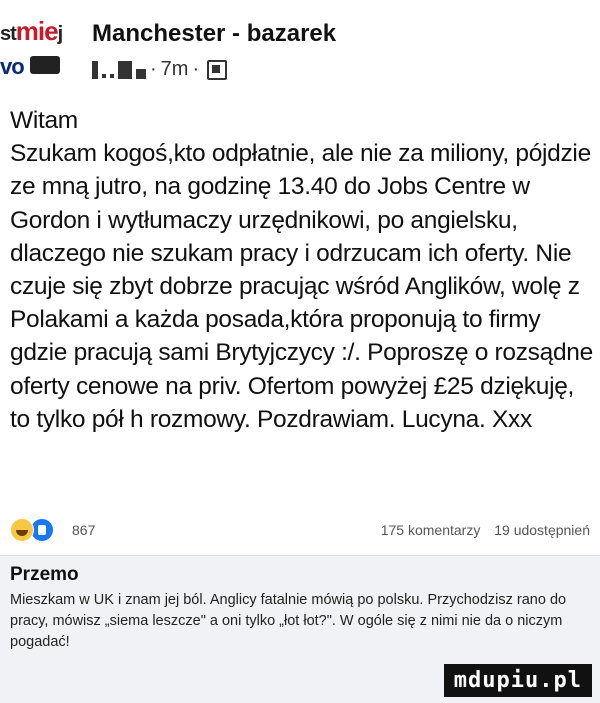 The height and width of the screenshot is (703, 600). What do you see at coordinates (160, 69) in the screenshot?
I see `post-meta: · 7m ·` at bounding box center [160, 69].